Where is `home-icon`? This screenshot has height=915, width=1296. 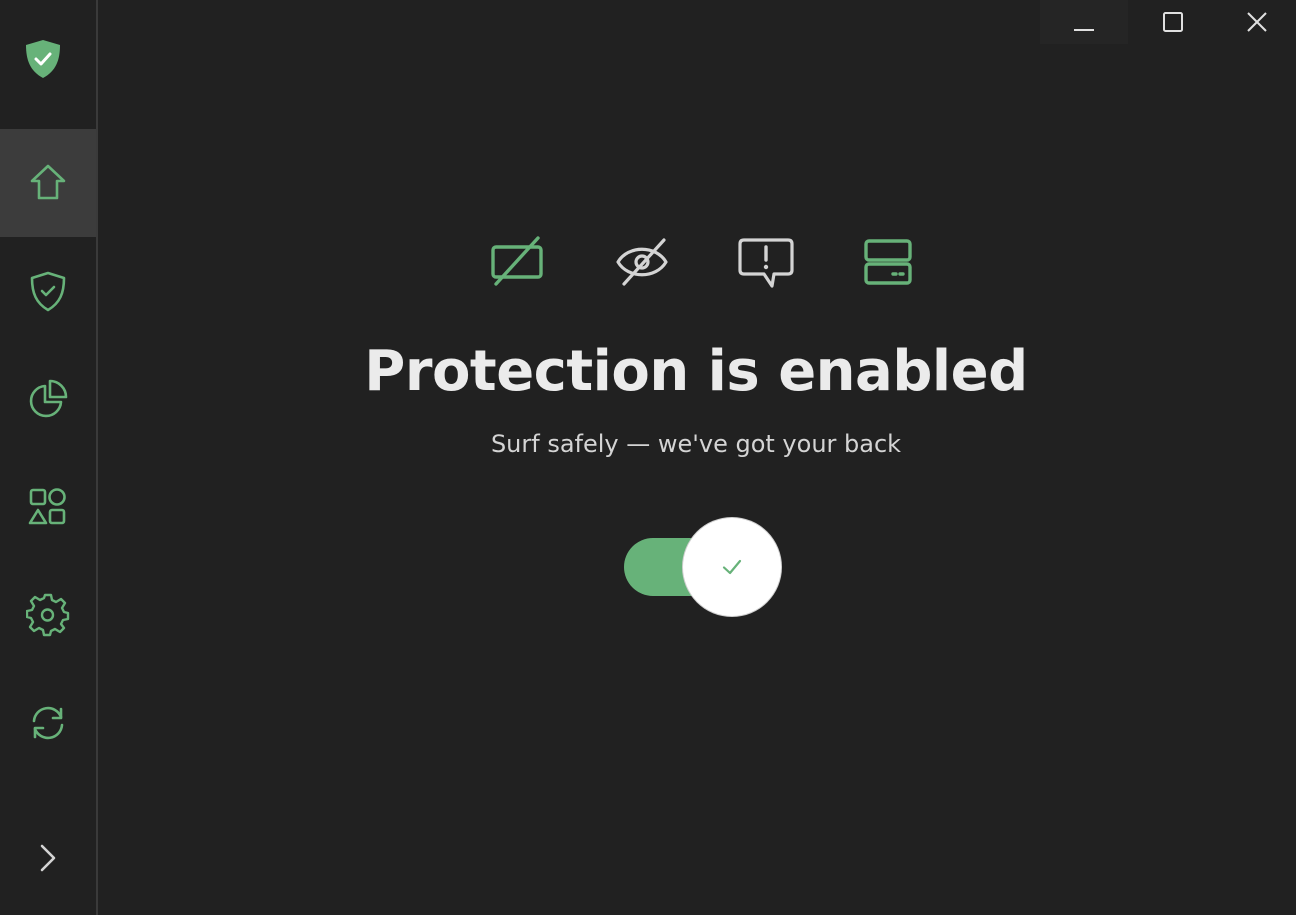 home-icon is located at coordinates (48, 182).